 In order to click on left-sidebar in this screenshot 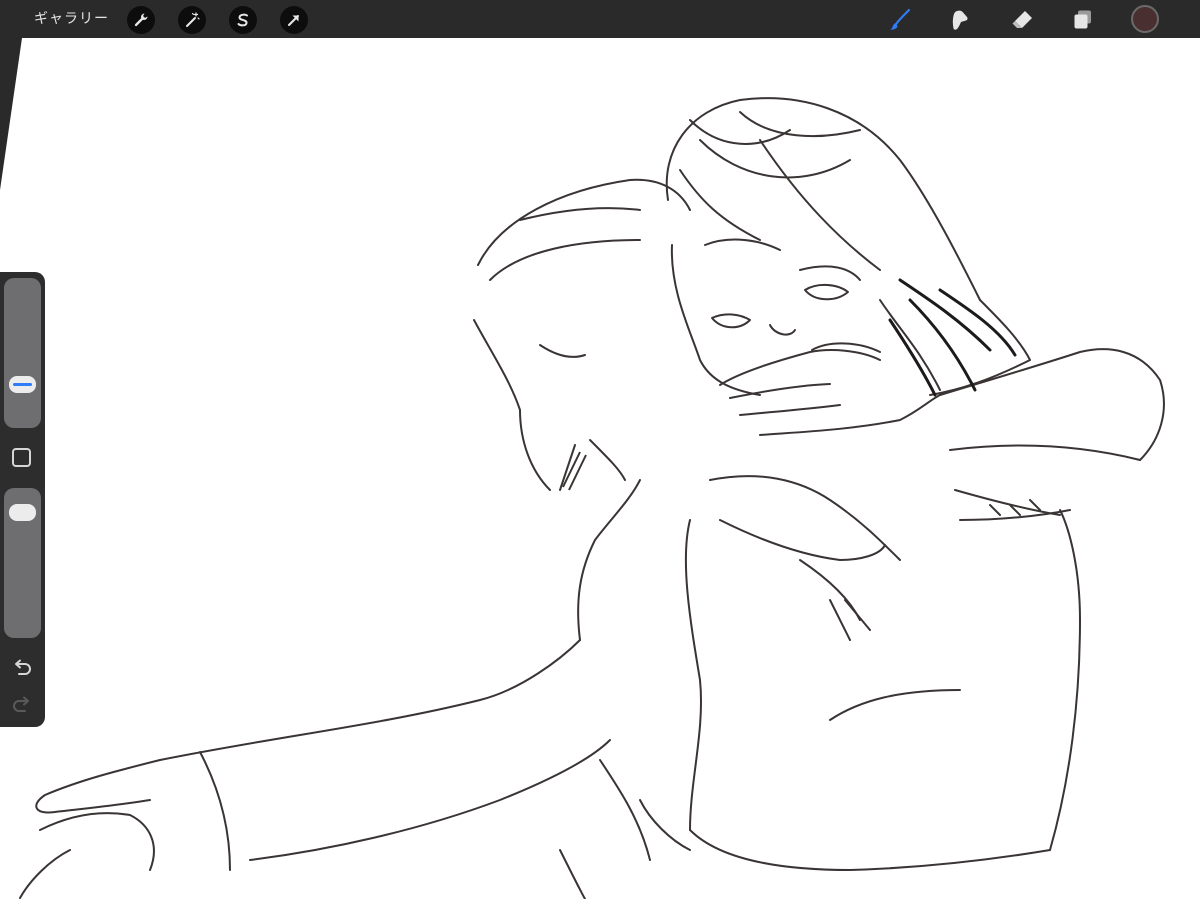, I will do `click(22, 499)`.